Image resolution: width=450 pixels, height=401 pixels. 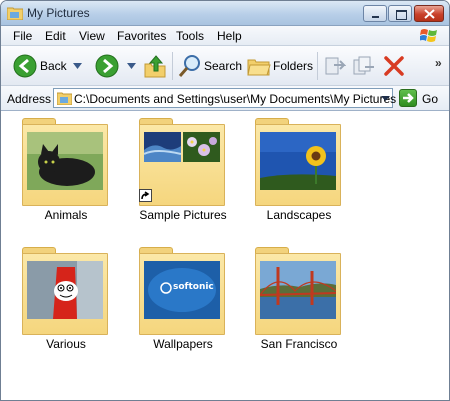 I want to click on folder-name: Various, so click(x=66, y=344).